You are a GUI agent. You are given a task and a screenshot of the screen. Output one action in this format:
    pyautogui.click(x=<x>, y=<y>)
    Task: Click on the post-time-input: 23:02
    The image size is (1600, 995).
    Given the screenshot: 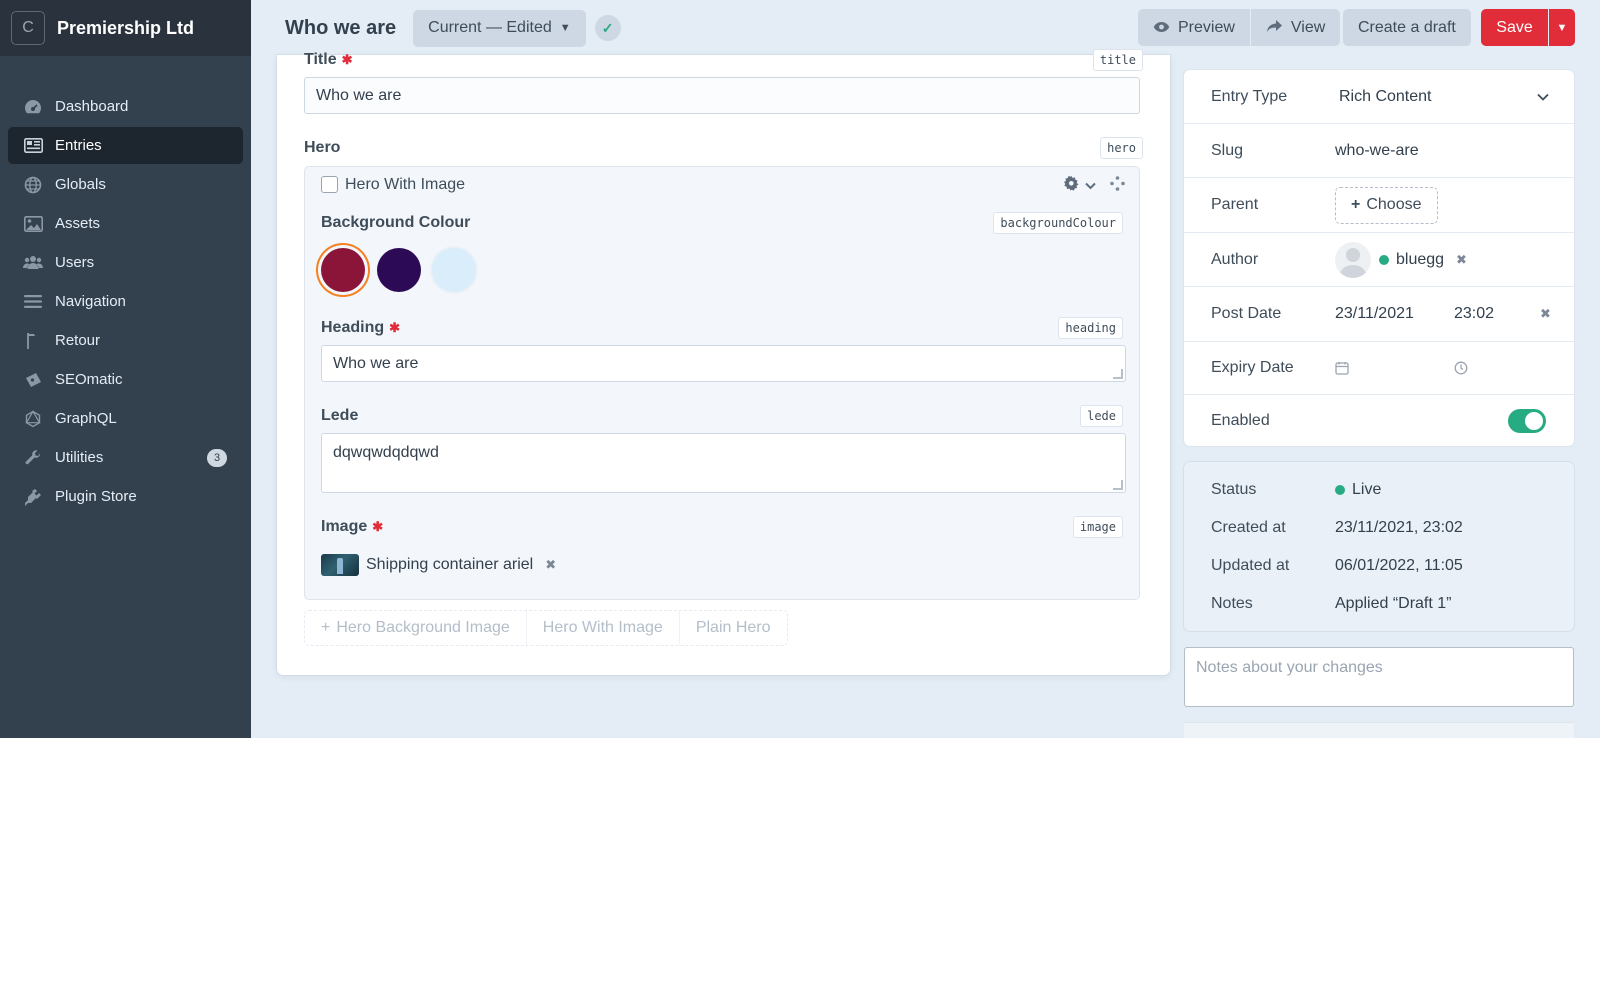 What is the action you would take?
    pyautogui.click(x=1474, y=314)
    